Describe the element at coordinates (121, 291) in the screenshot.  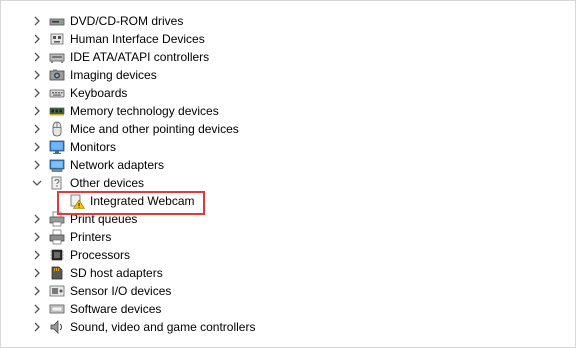
I see `tree-item-label: Sensor I/O devices` at that location.